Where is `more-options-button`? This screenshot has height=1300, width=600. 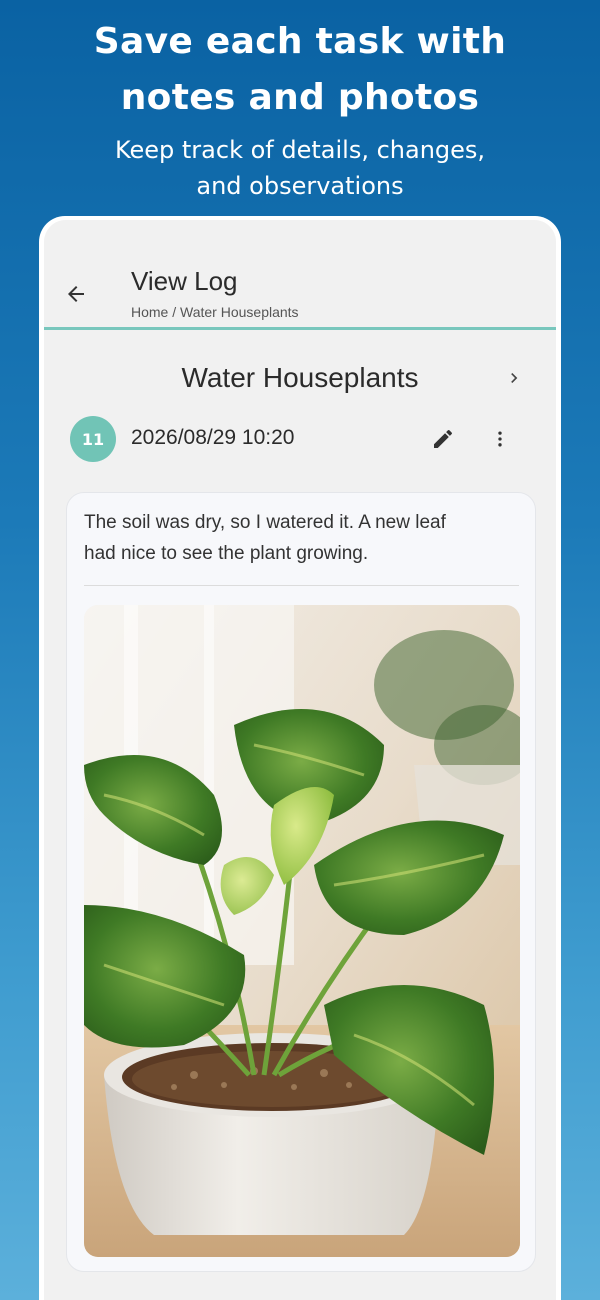 more-options-button is located at coordinates (500, 439).